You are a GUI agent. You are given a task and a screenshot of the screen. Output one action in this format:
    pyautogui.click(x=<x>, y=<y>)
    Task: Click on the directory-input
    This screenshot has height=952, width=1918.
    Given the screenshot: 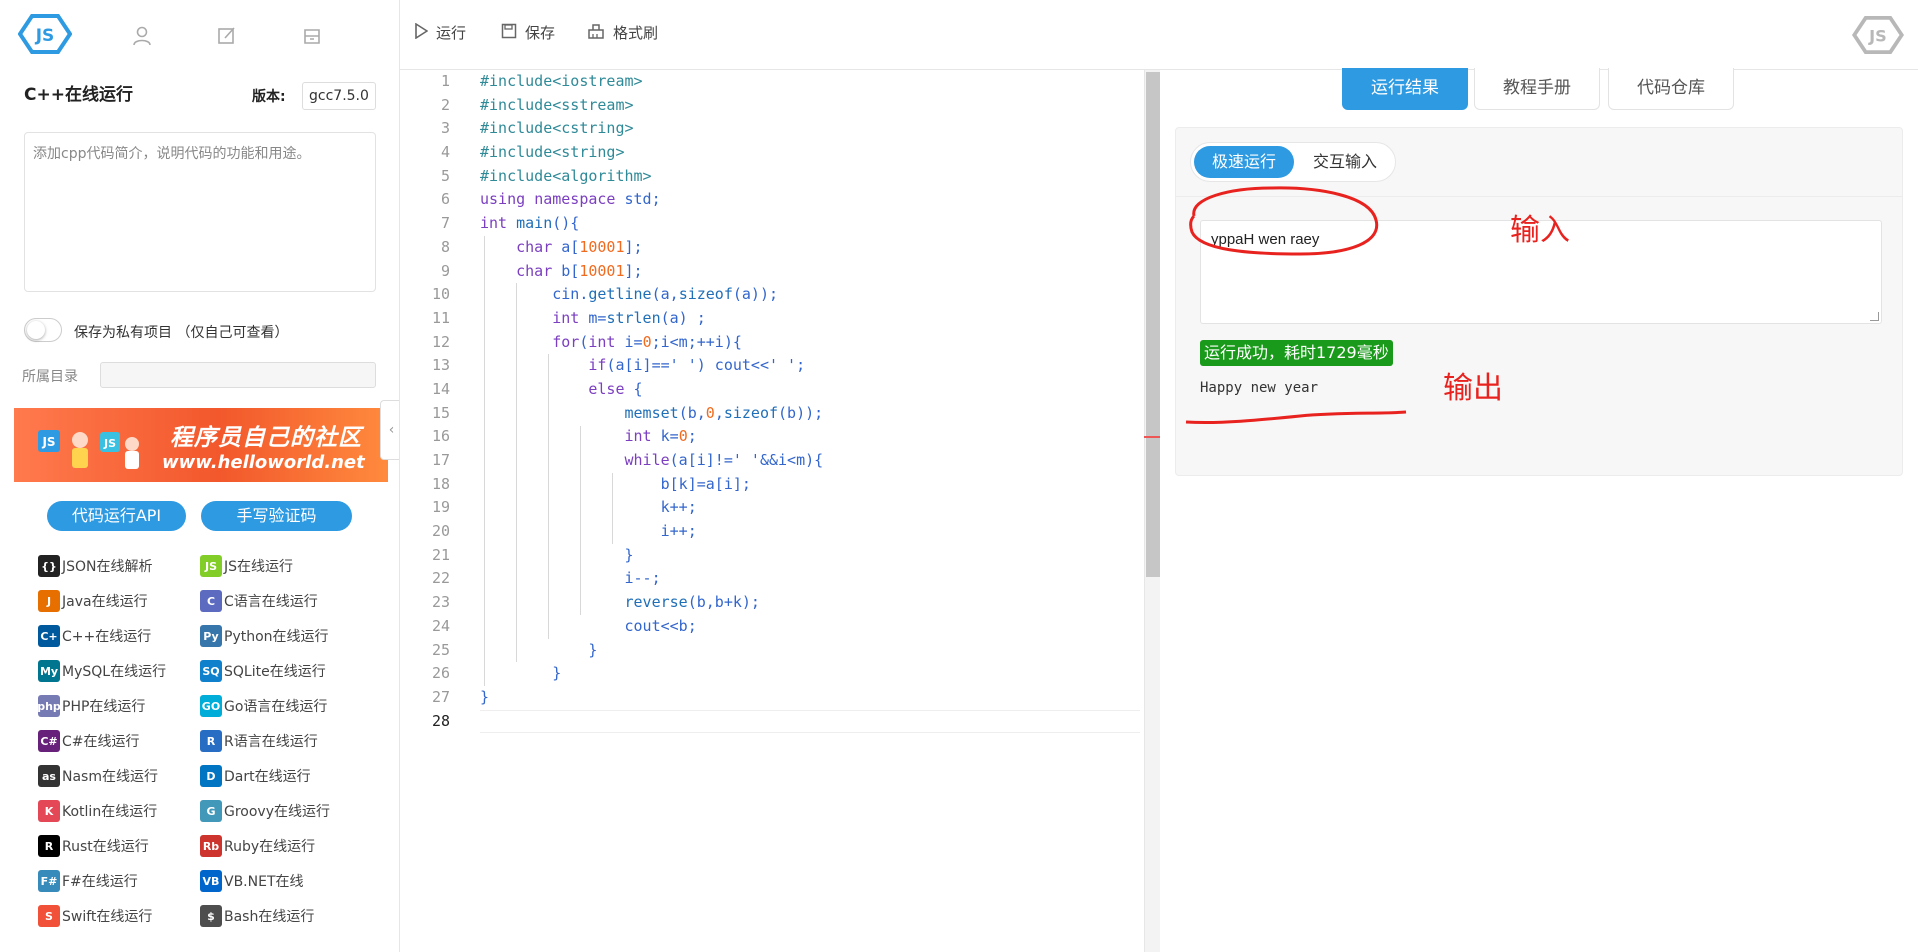 What is the action you would take?
    pyautogui.click(x=238, y=375)
    